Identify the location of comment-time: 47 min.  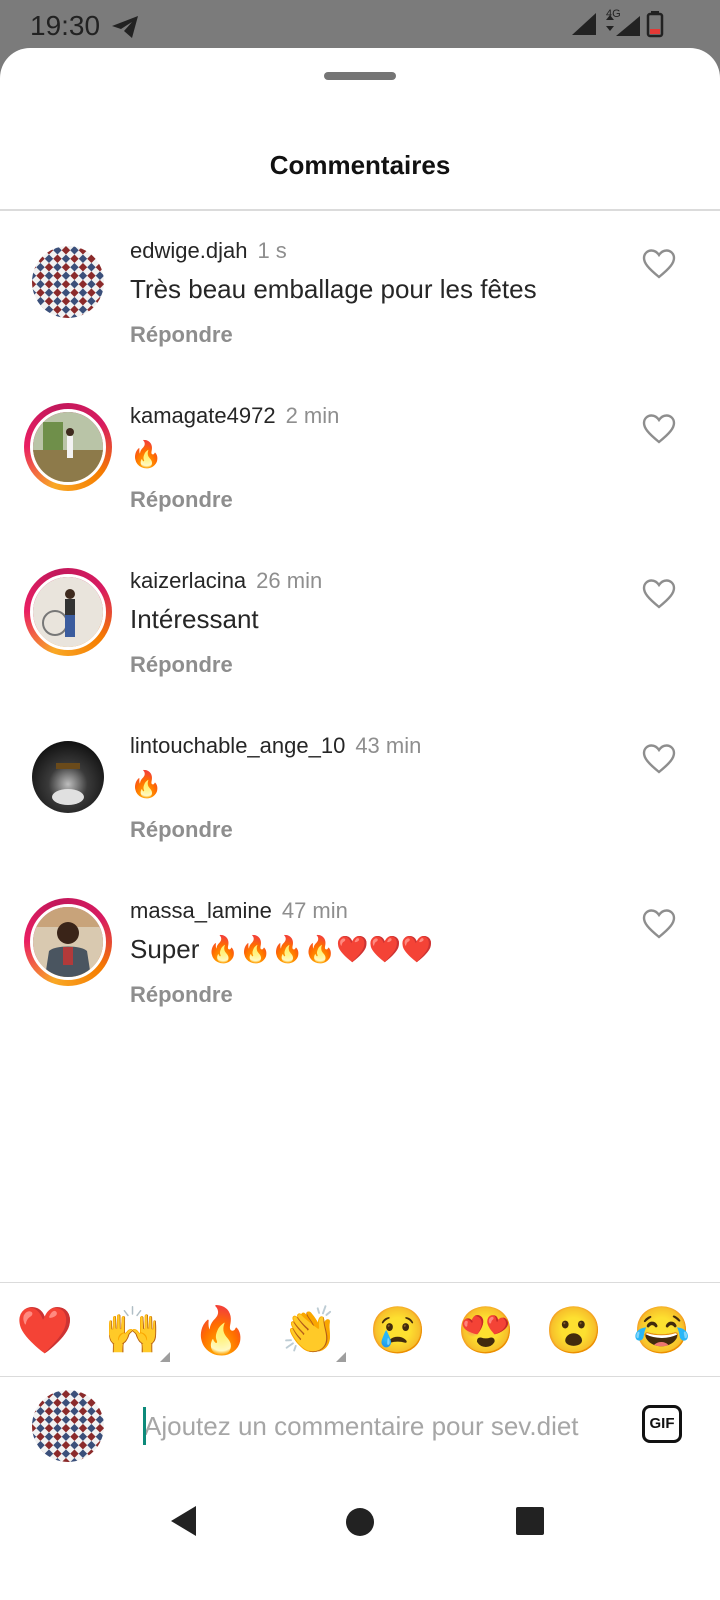
(314, 910).